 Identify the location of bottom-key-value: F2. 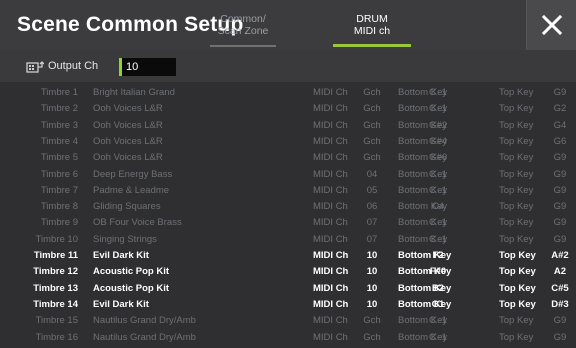
(438, 255).